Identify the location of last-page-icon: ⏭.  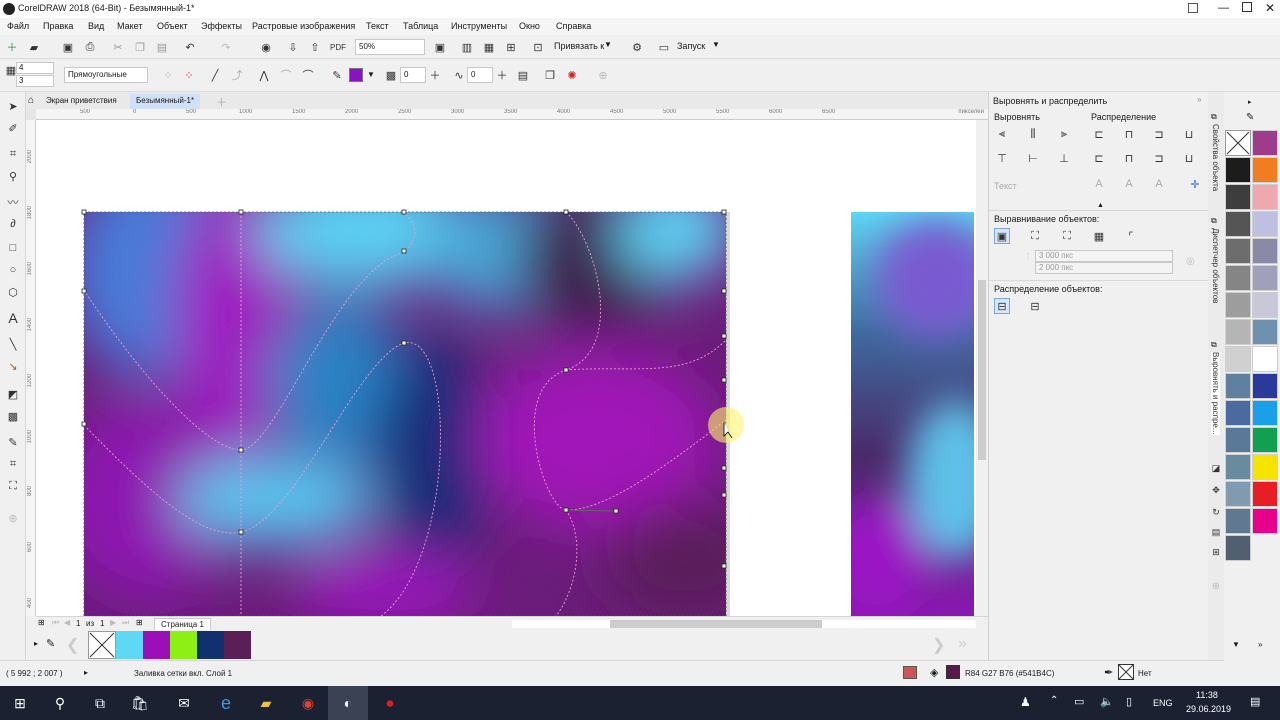
(125, 623).